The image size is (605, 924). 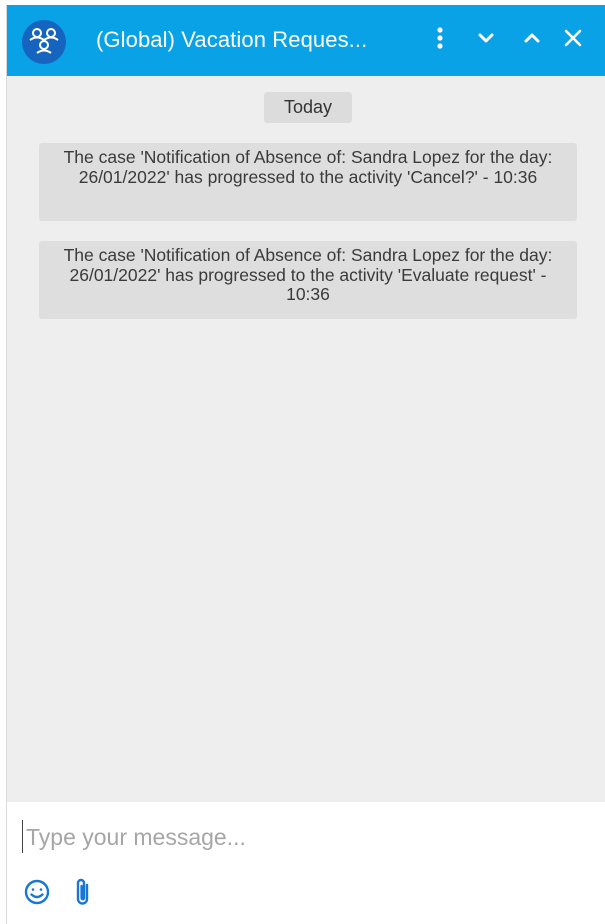 I want to click on attach-button, so click(x=83, y=894).